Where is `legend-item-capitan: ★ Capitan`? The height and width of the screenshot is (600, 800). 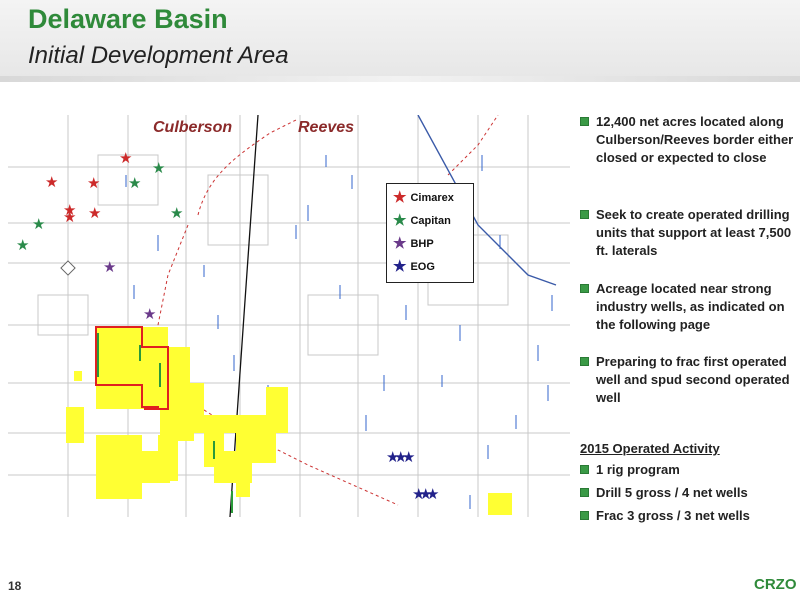
legend-item-capitan: ★ Capitan is located at coordinates (422, 220).